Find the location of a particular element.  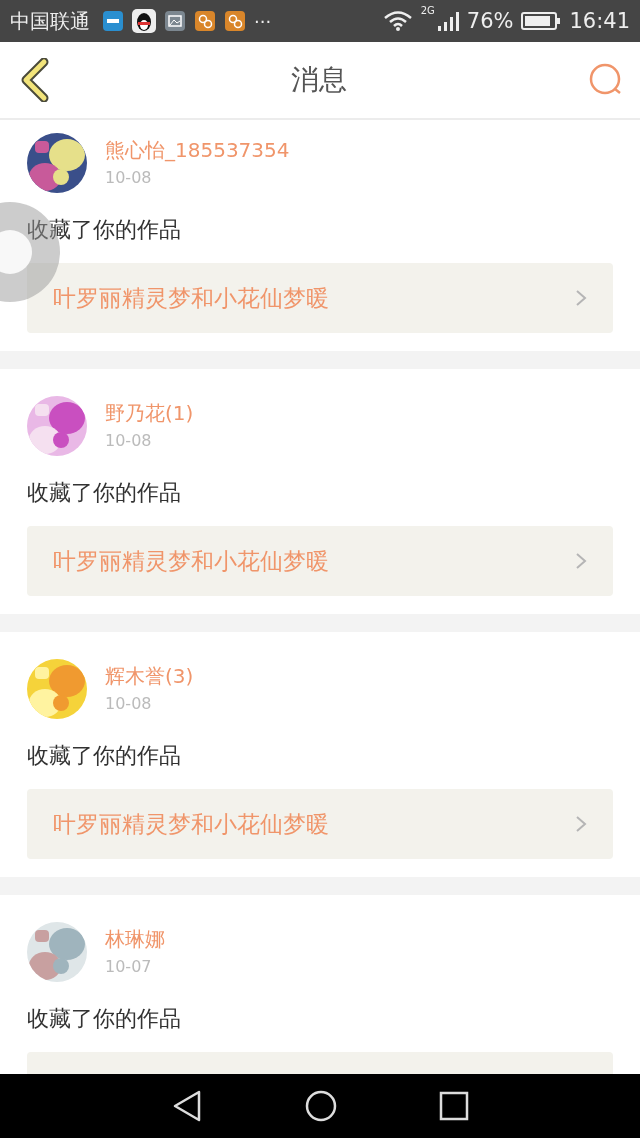

image-icon is located at coordinates (175, 21).